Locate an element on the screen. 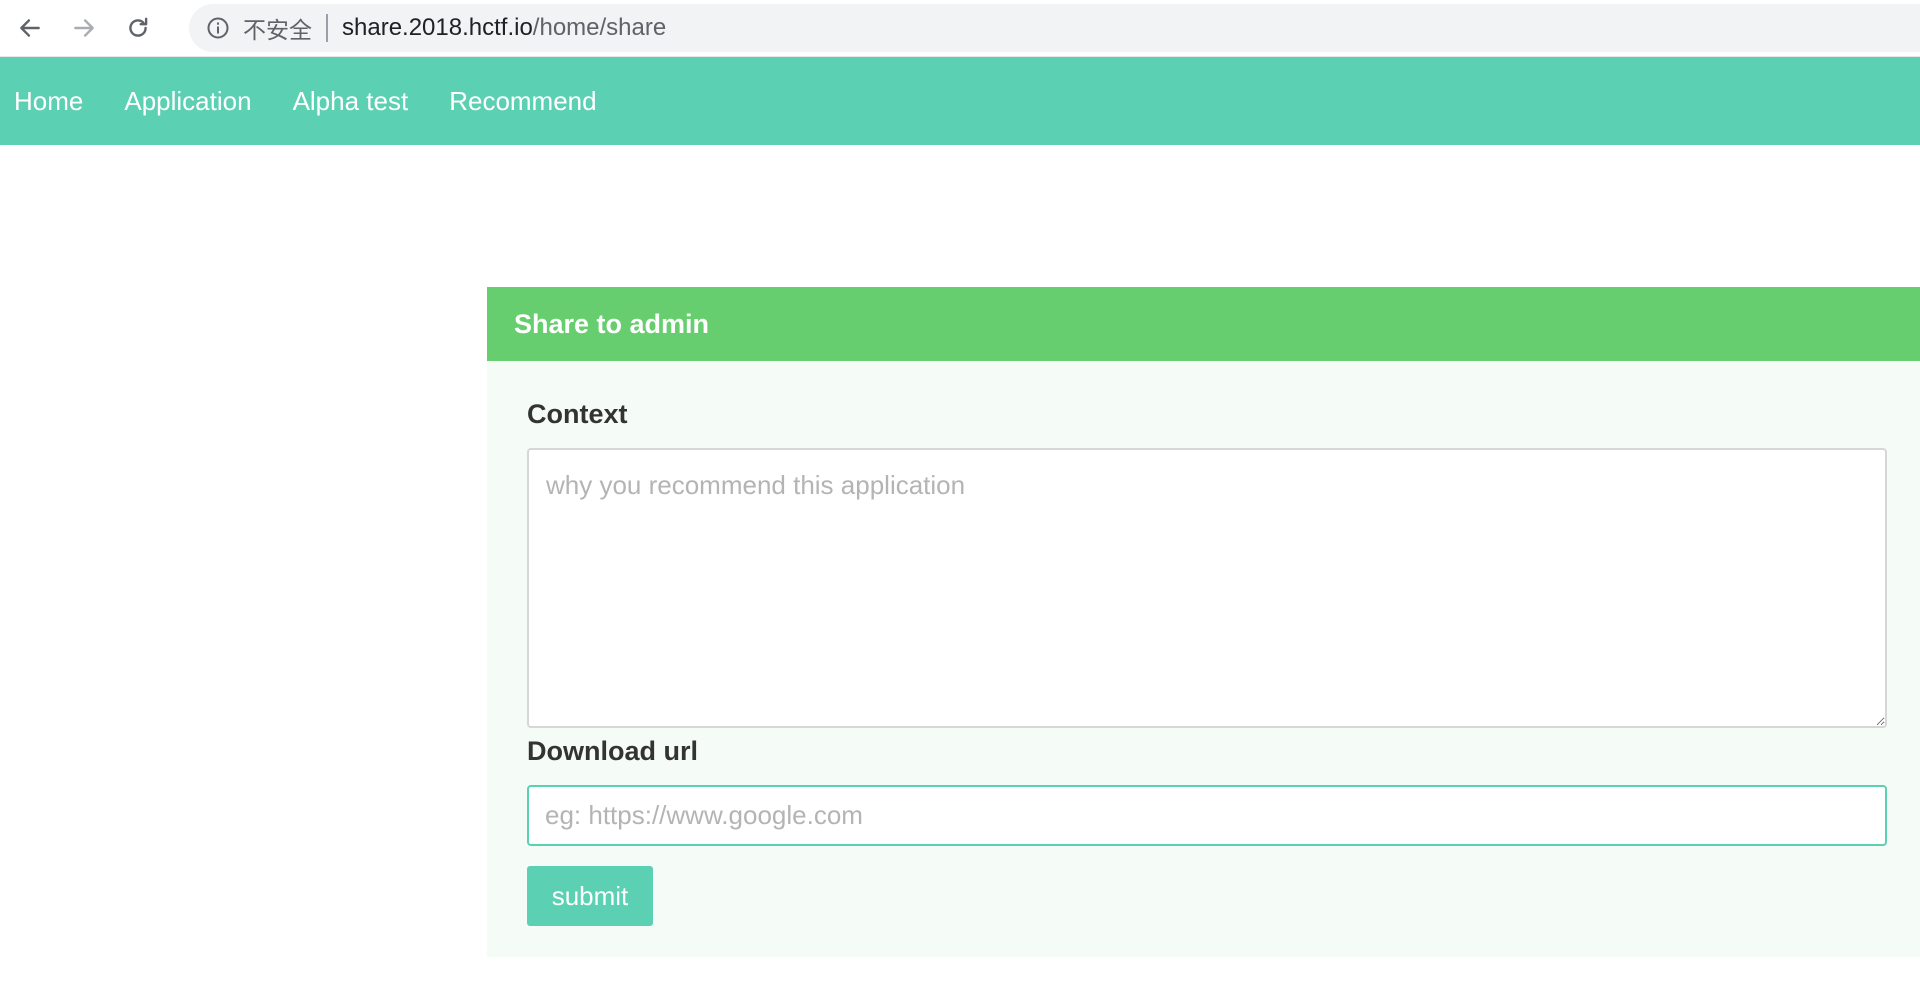 The image size is (1920, 1000). arrow-right-icon is located at coordinates (84, 28).